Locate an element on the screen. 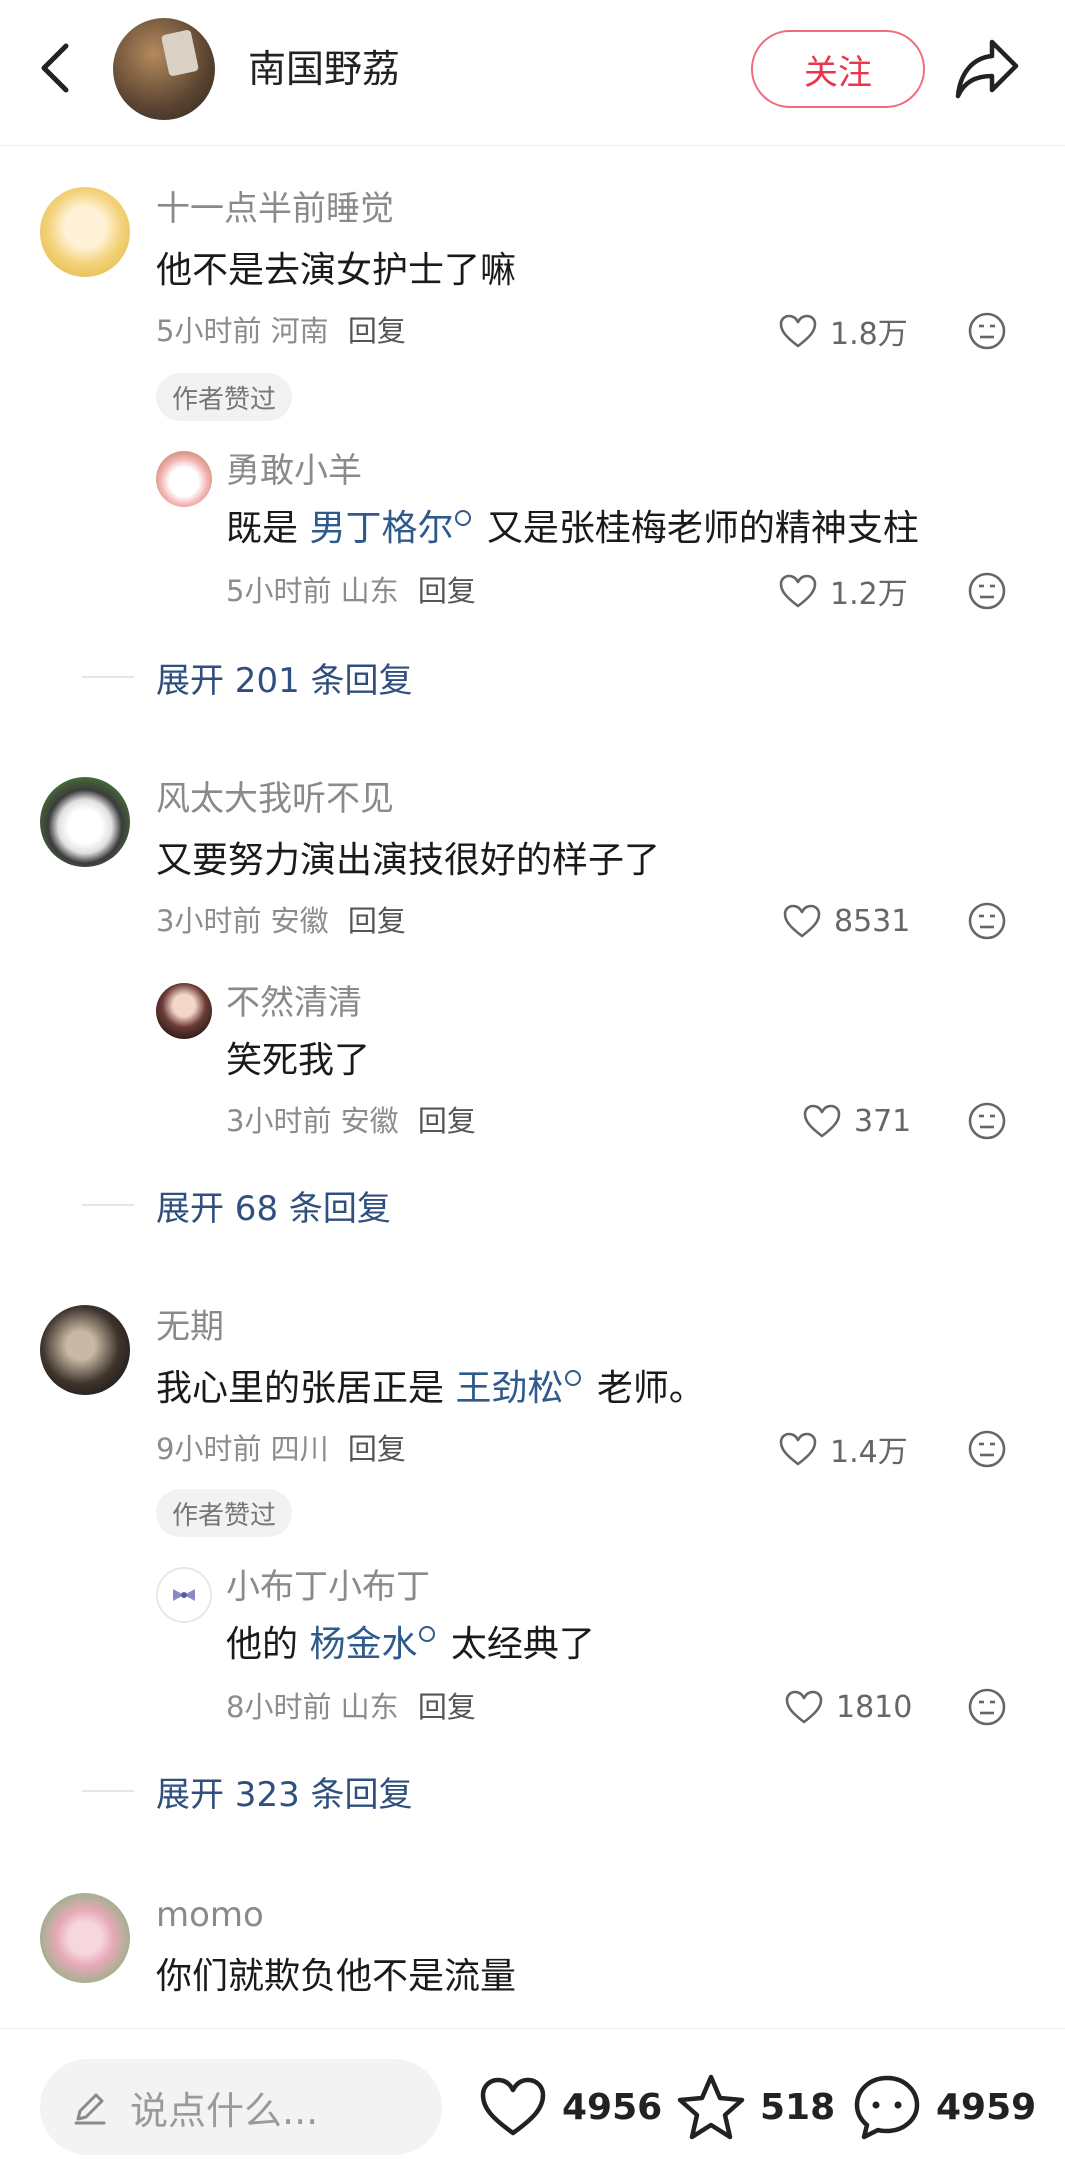 This screenshot has height=2176, width=1065. expand-replies-label: 展开 201 条回复 is located at coordinates (247, 677).